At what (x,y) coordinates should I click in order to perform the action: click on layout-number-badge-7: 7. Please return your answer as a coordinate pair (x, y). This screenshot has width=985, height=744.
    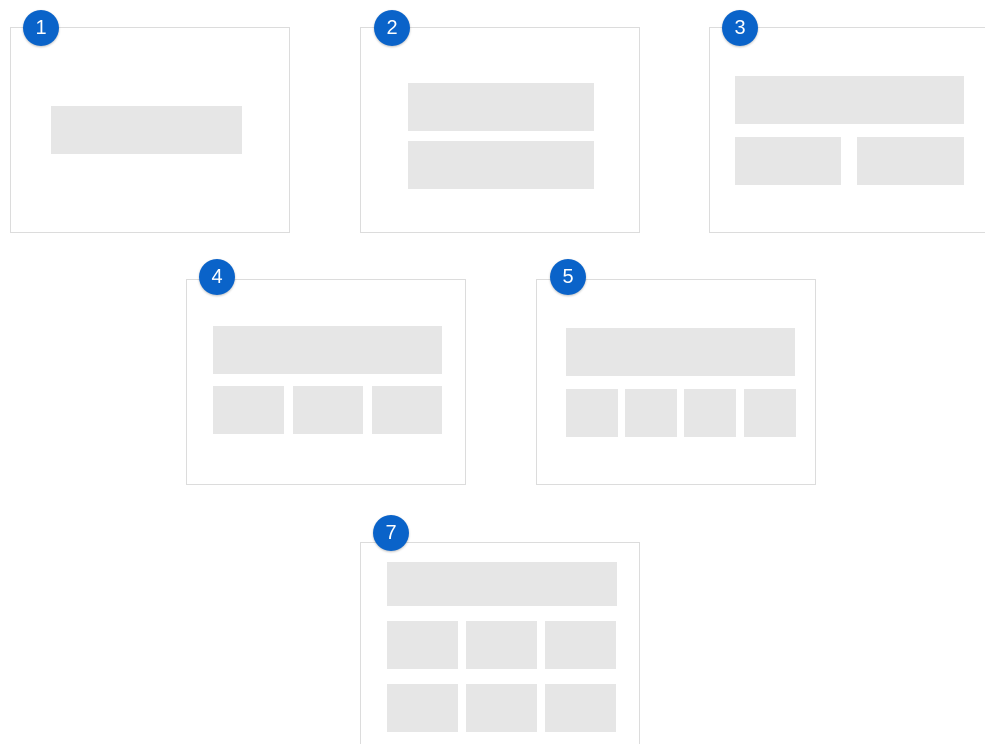
    Looking at the image, I should click on (391, 533).